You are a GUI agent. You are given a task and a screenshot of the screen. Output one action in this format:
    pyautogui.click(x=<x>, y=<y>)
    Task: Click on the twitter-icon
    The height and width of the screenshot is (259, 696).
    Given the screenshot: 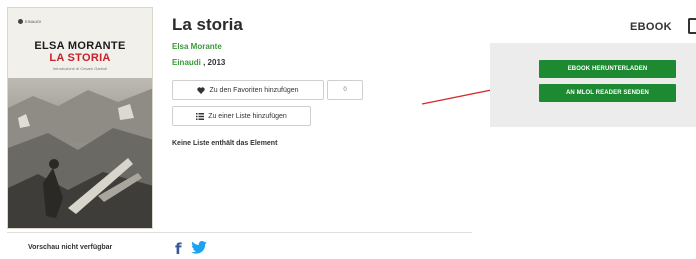 What is the action you would take?
    pyautogui.click(x=199, y=247)
    